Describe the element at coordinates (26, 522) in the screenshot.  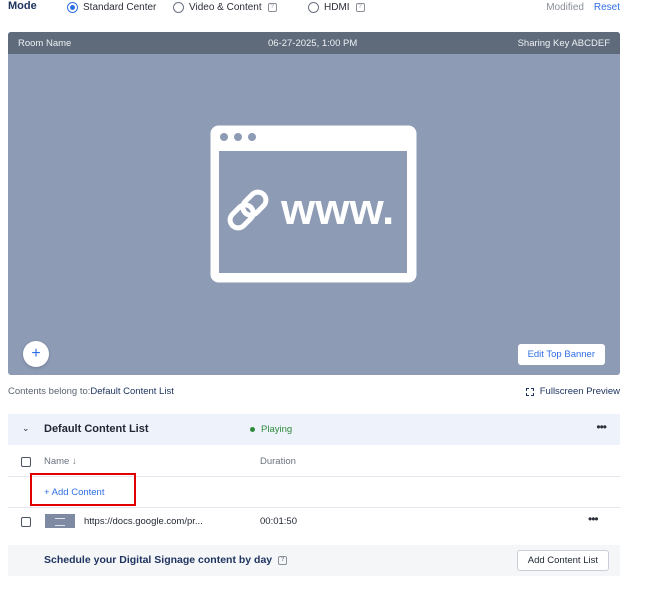
I see `row-checkbox` at that location.